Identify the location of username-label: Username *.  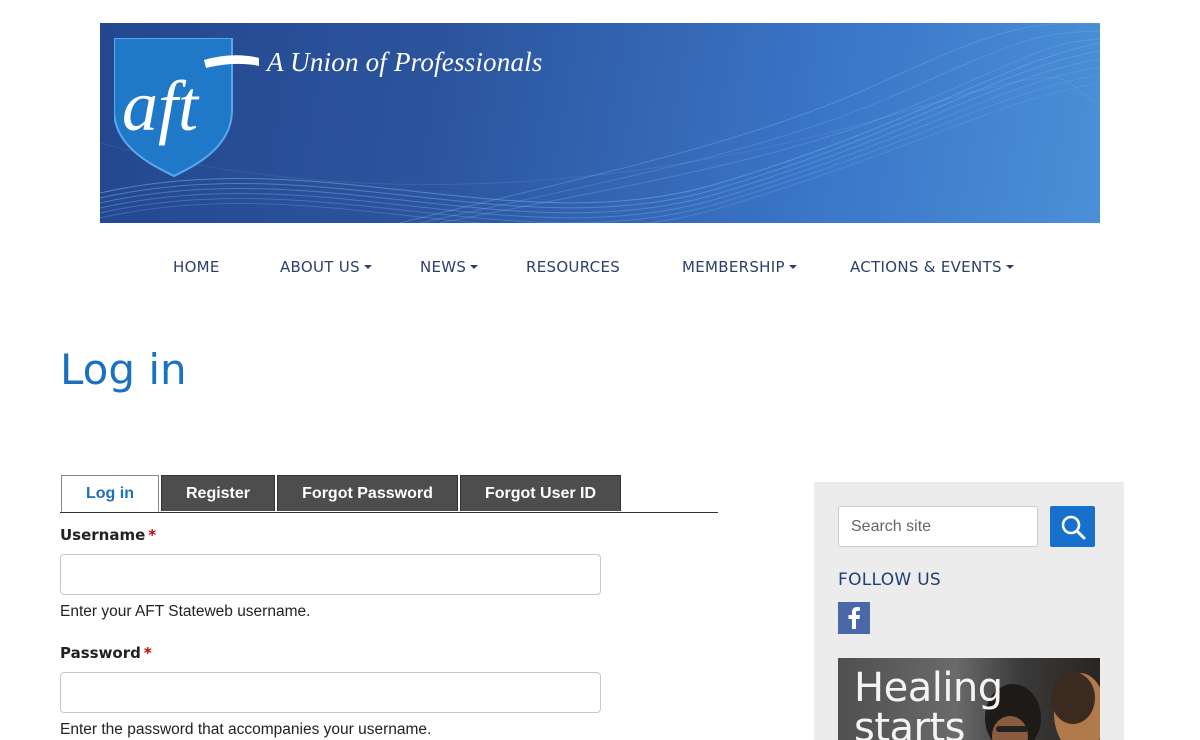
(108, 535).